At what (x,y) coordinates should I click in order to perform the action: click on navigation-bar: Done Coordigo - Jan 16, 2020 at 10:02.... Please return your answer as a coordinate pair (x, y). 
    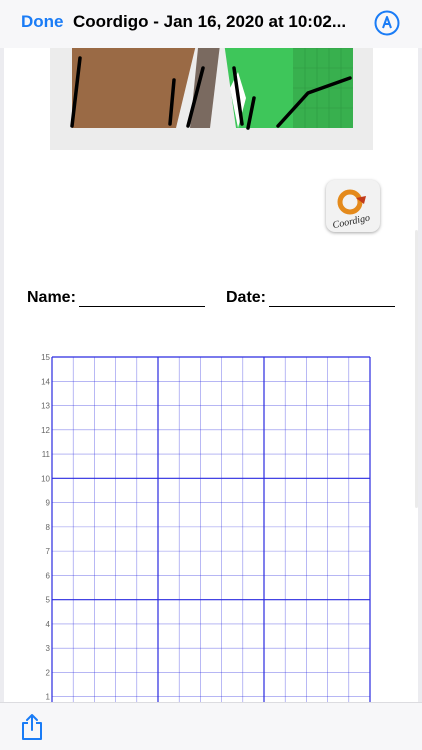
    Looking at the image, I should click on (211, 24).